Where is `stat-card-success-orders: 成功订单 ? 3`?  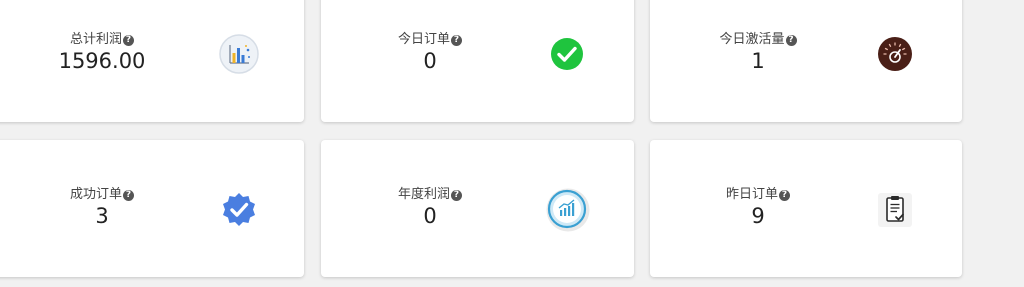 stat-card-success-orders: 成功订单 ? 3 is located at coordinates (152, 208).